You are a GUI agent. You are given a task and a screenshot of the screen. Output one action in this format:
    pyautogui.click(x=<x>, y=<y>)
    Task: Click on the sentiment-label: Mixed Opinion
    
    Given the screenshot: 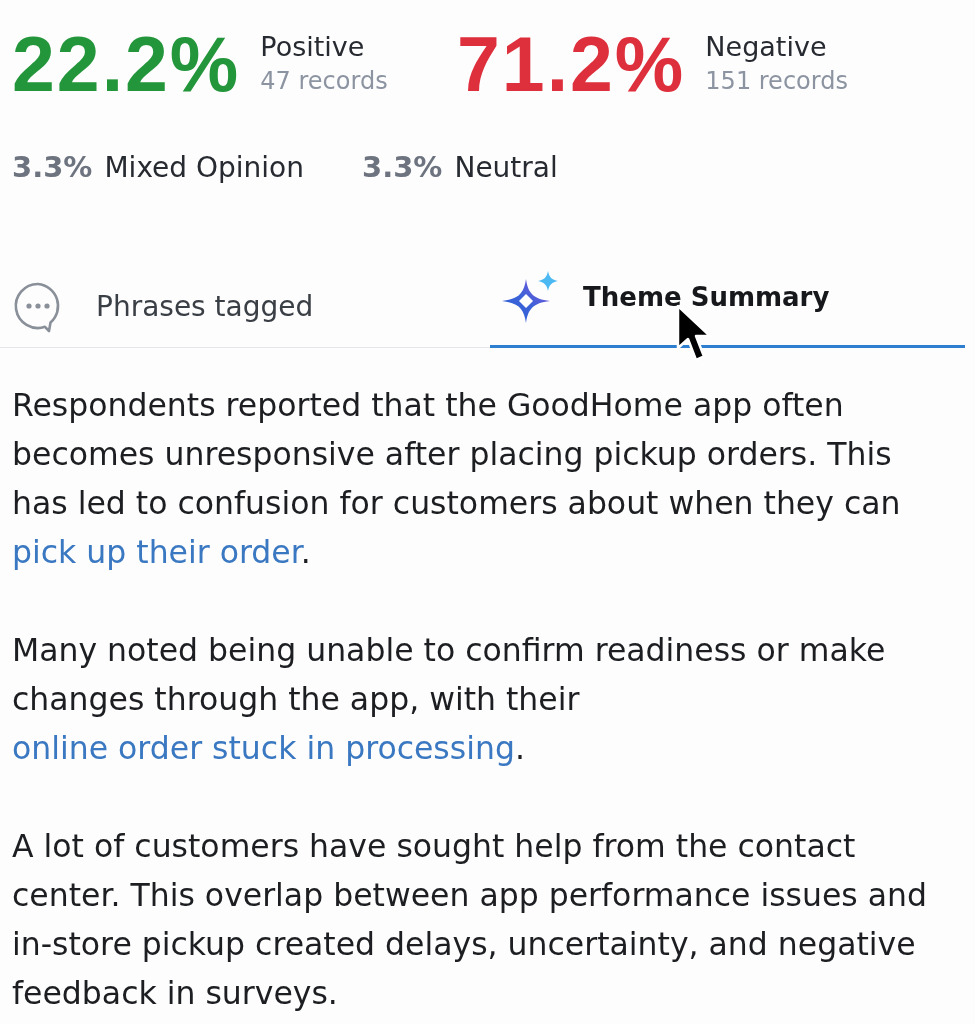 What is the action you would take?
    pyautogui.click(x=204, y=168)
    